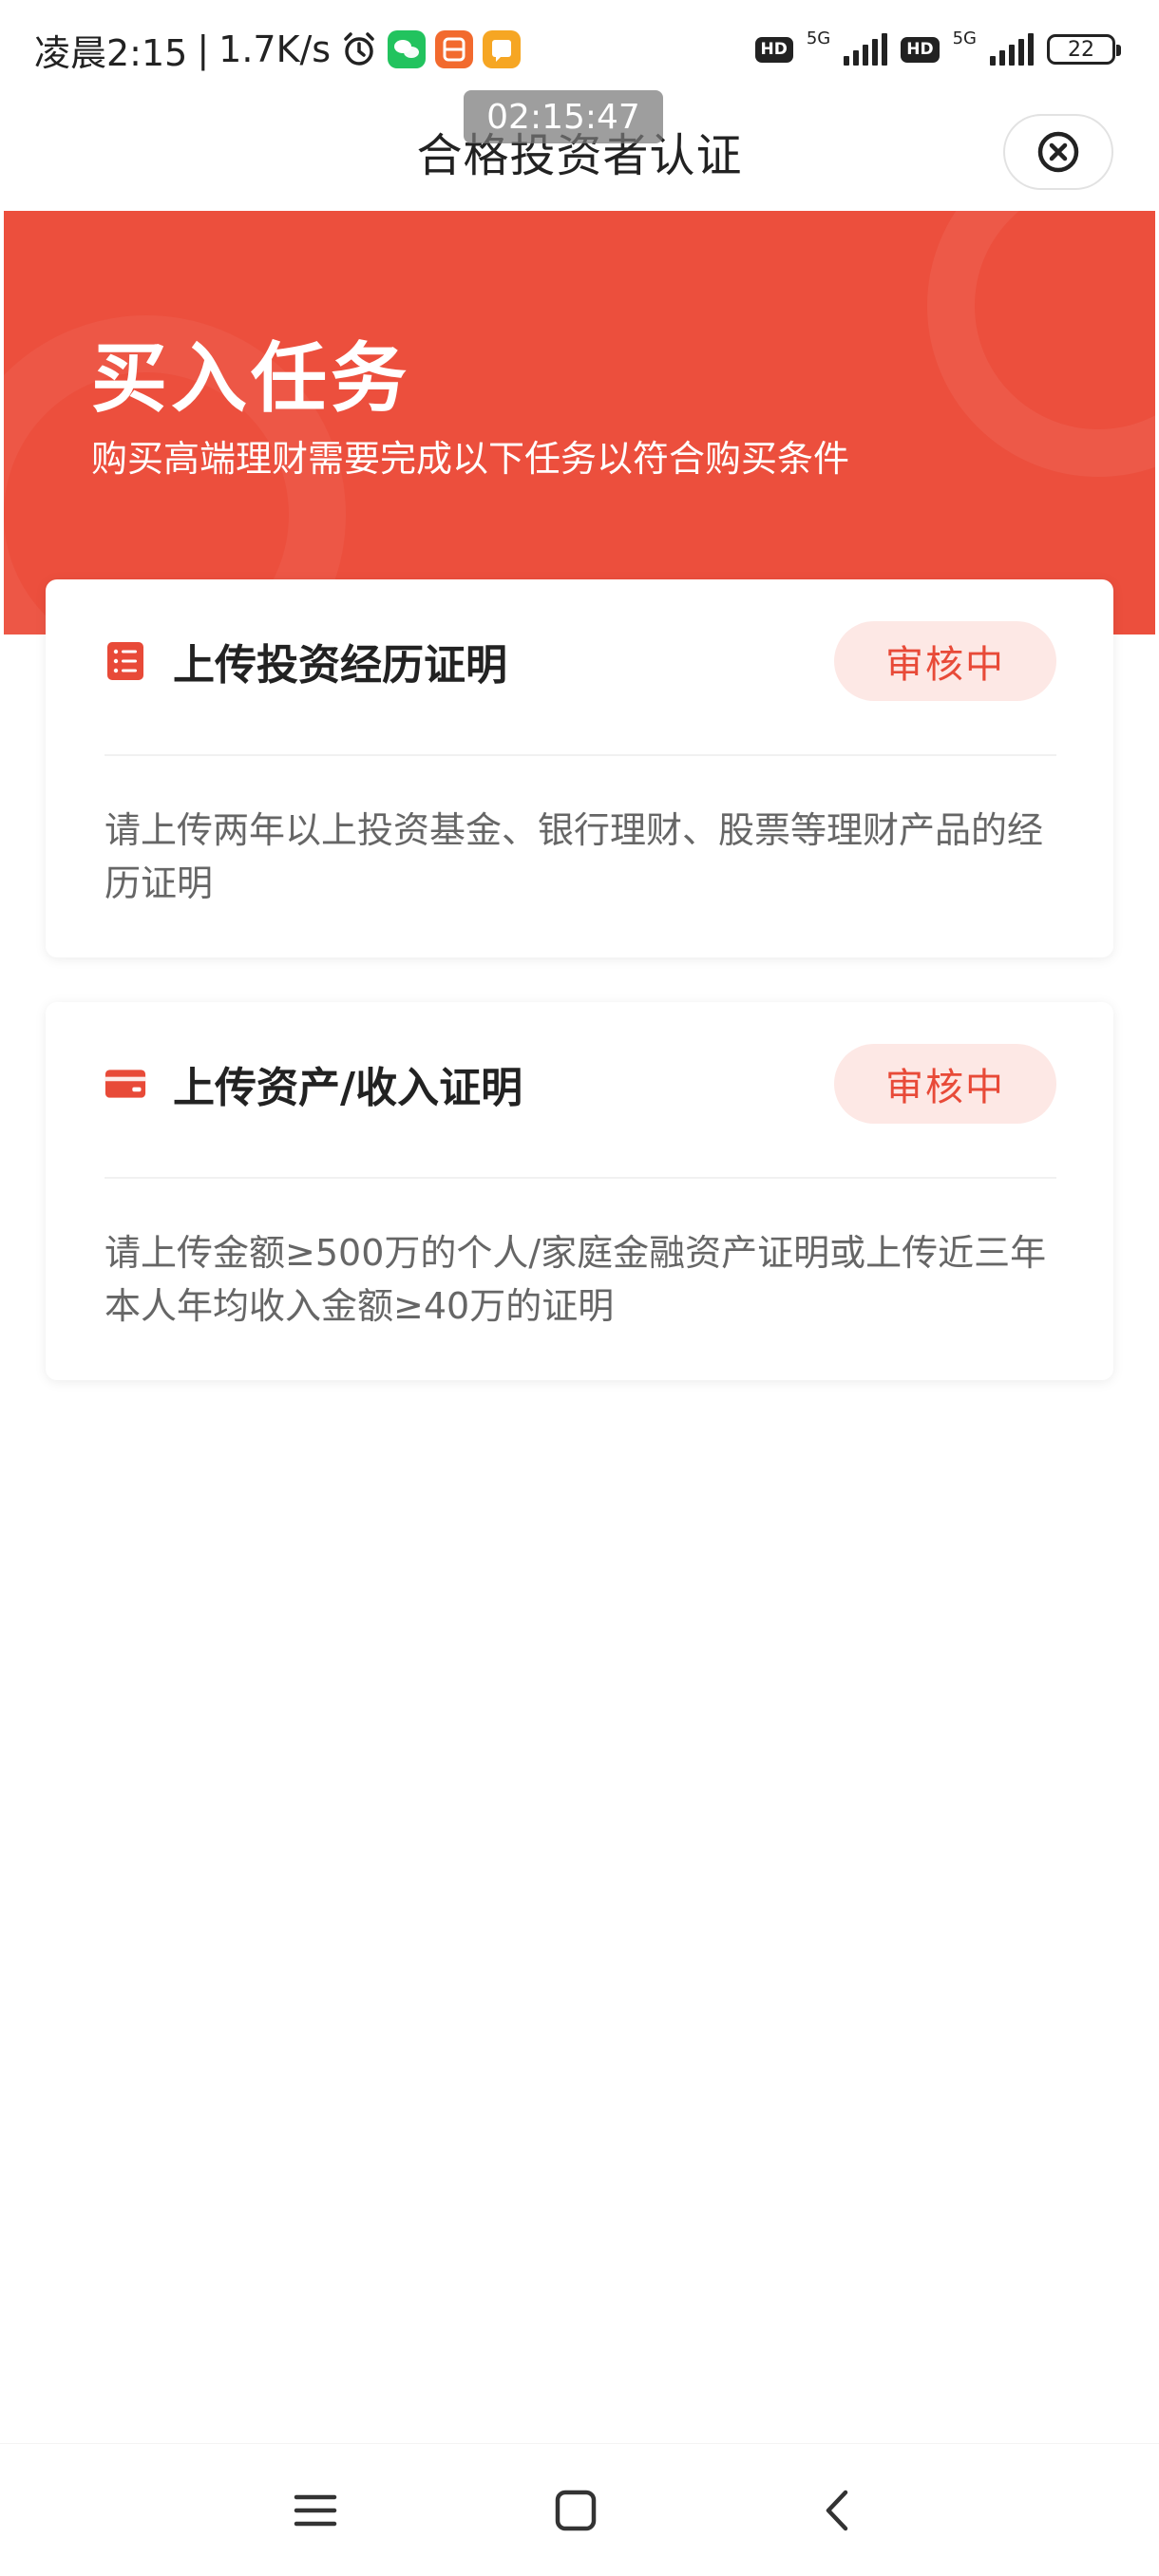 The image size is (1159, 2576). I want to click on status-bar: 凌晨2:15 | 1.7K/s HD 5G HD 5G 22, so click(579, 49).